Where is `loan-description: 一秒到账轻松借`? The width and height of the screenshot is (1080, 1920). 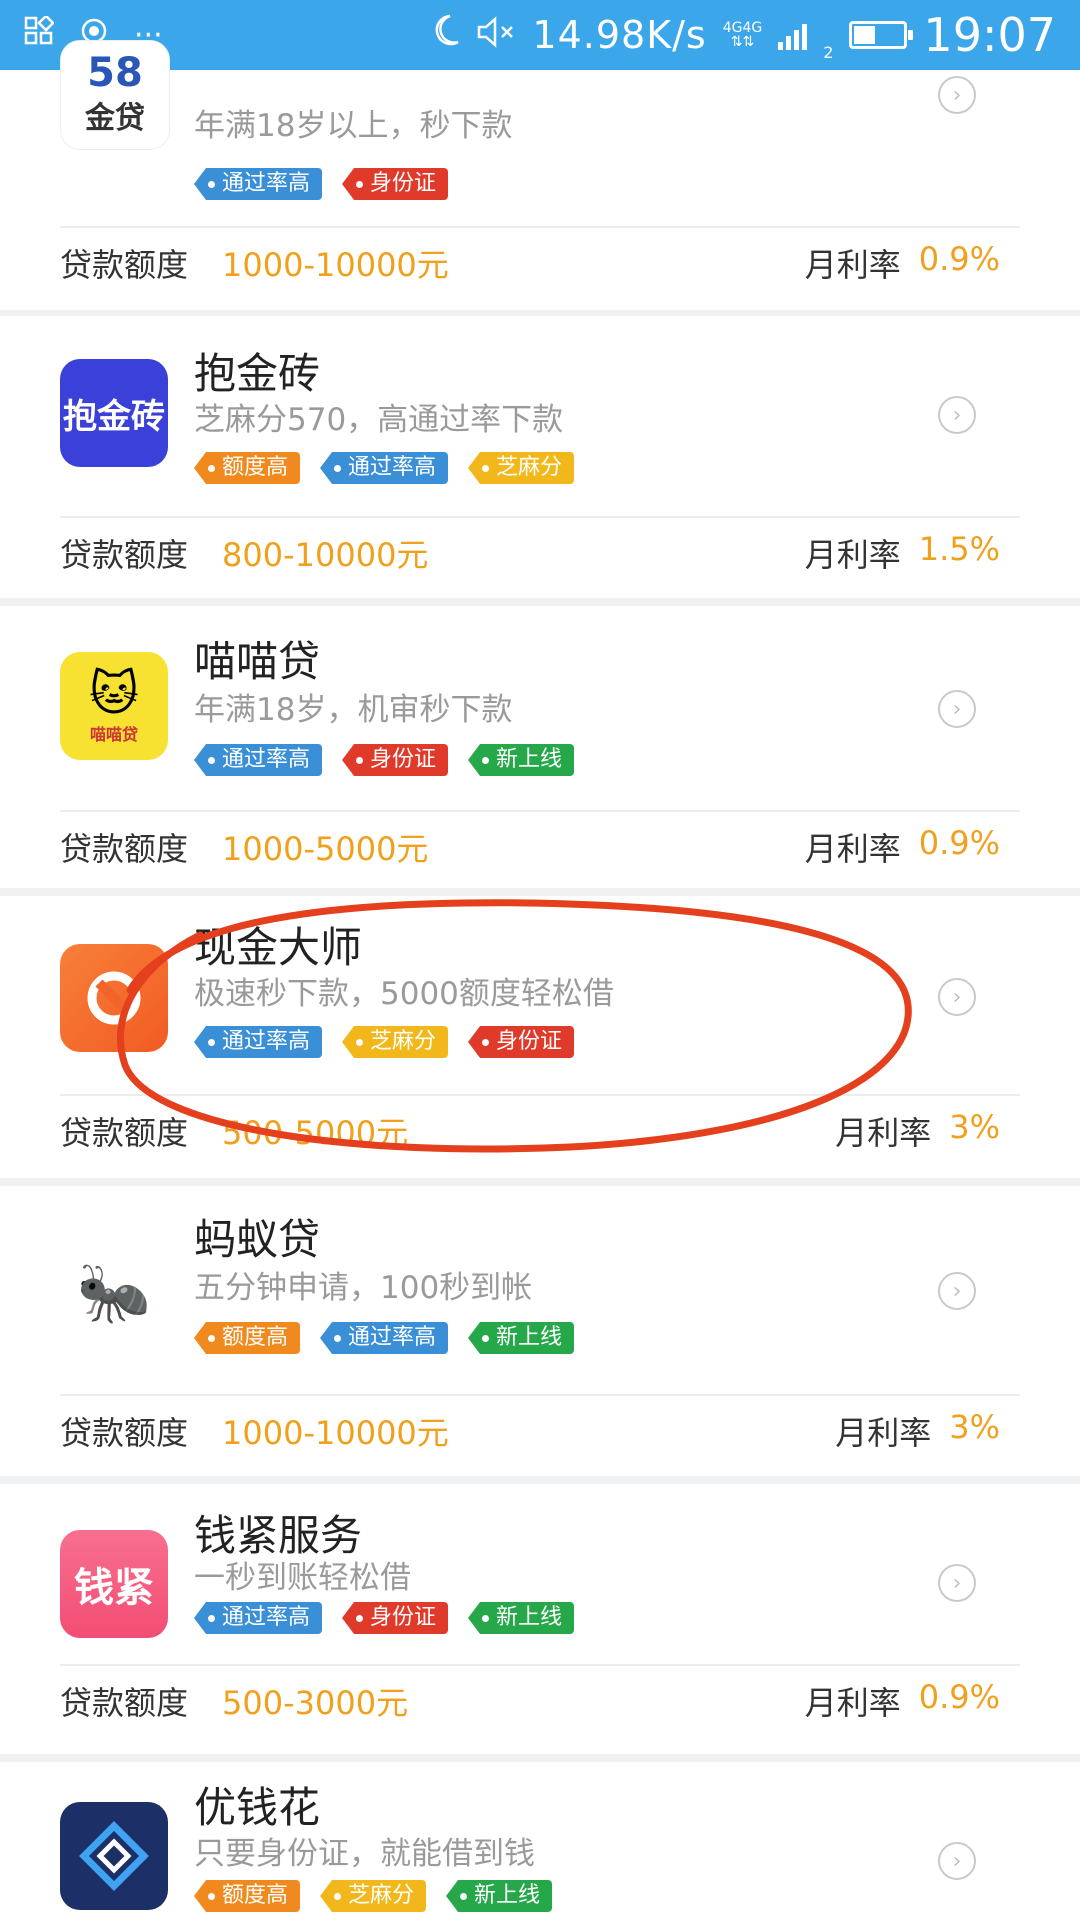
loan-description: 一秒到账轻松借 is located at coordinates (302, 1578).